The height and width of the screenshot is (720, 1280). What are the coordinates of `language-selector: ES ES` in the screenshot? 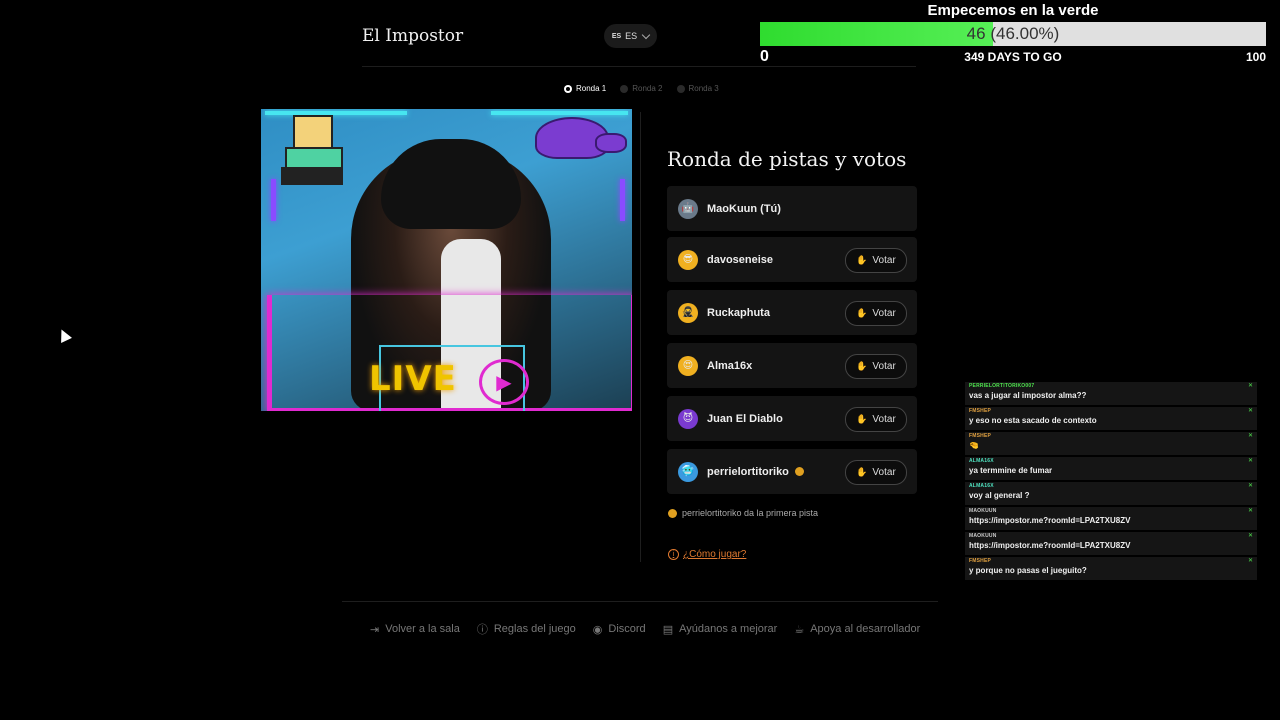 It's located at (630, 36).